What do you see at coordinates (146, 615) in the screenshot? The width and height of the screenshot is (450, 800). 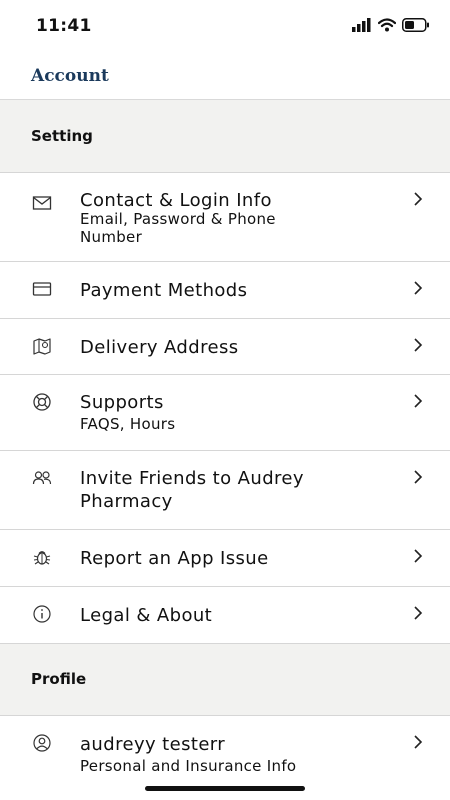 I see `row-title: Legal & About` at bounding box center [146, 615].